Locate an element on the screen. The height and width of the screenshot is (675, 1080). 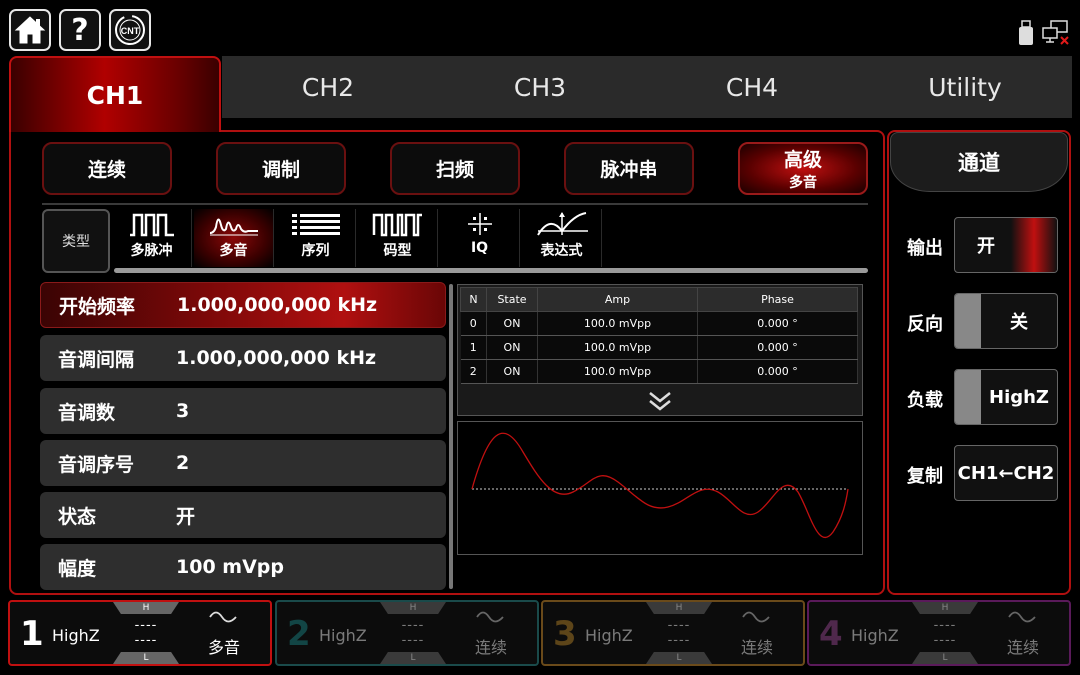
iq-icon is located at coordinates (479, 224).